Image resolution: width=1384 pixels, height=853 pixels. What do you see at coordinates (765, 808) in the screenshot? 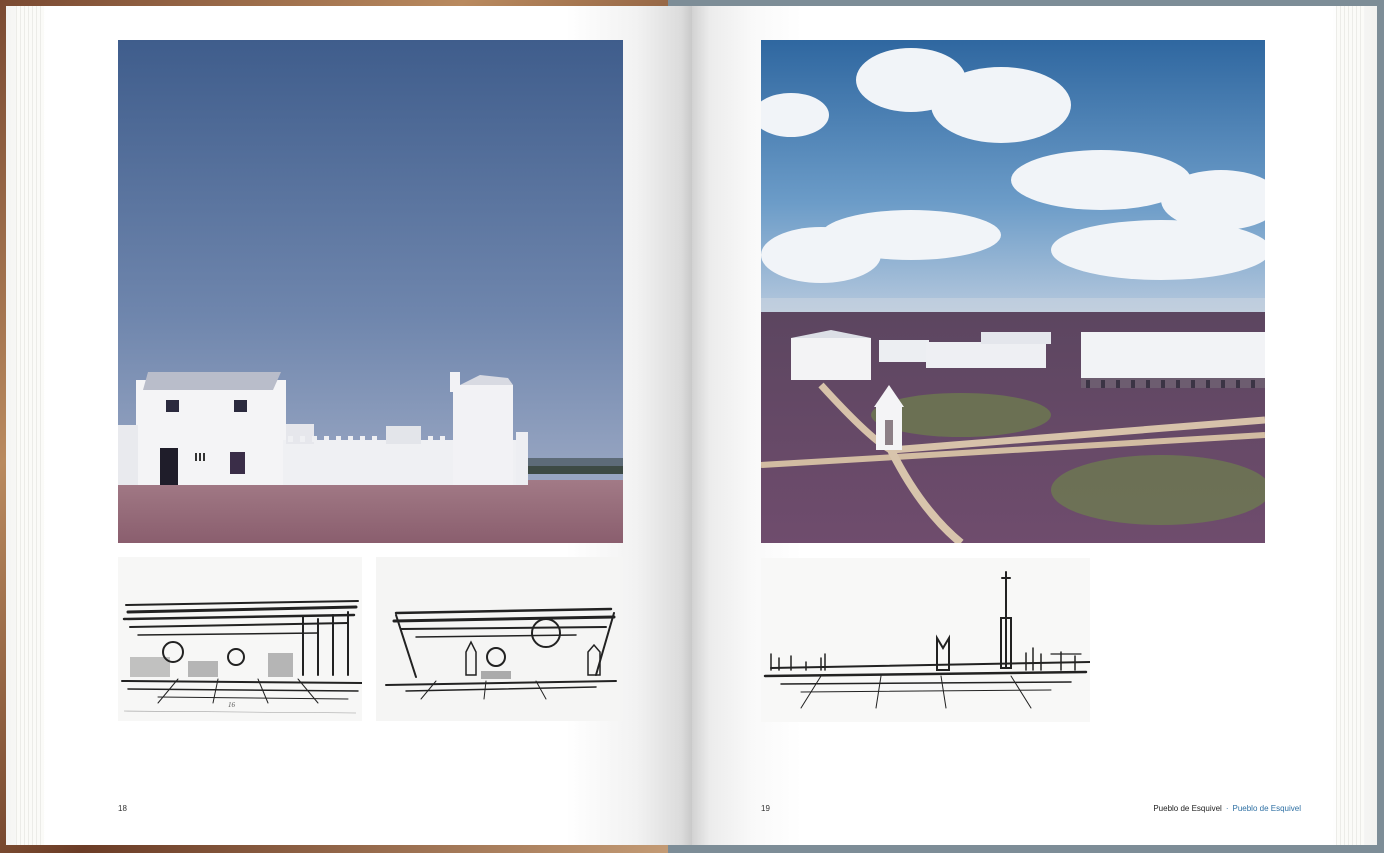
I see `page-number-right: 19` at bounding box center [765, 808].